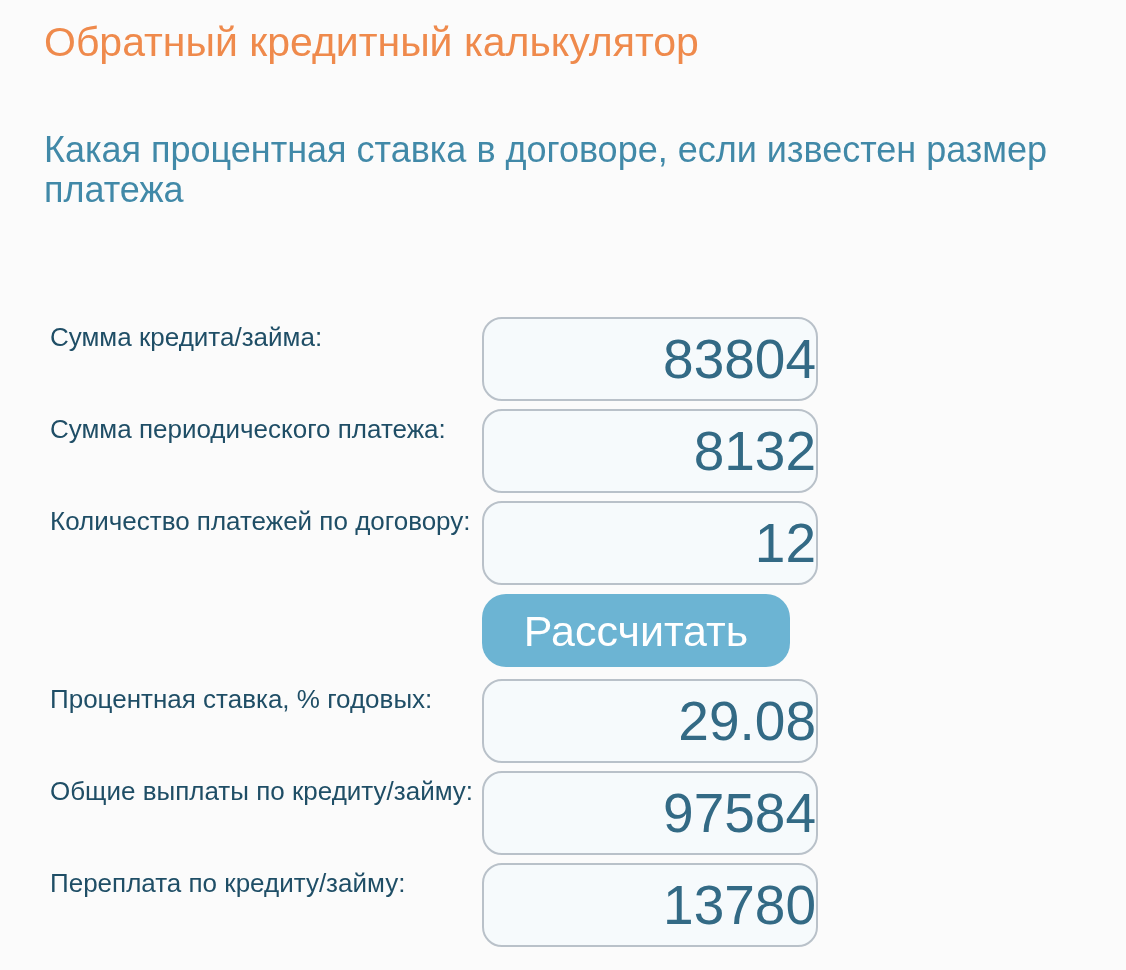  What do you see at coordinates (650, 451) in the screenshot?
I see `input-field: 8132` at bounding box center [650, 451].